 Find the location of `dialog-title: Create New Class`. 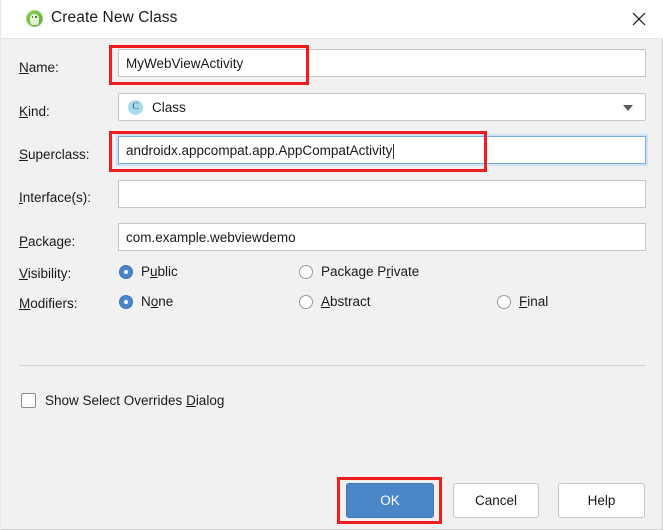

dialog-title: Create New Class is located at coordinates (114, 17).